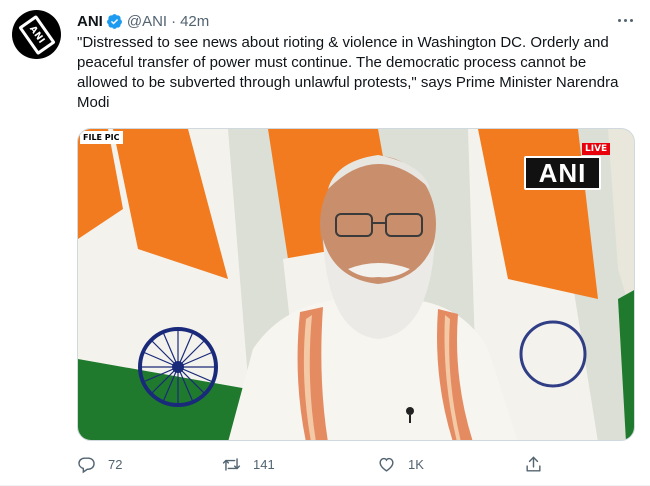  I want to click on avatar: ANI, so click(36, 34).